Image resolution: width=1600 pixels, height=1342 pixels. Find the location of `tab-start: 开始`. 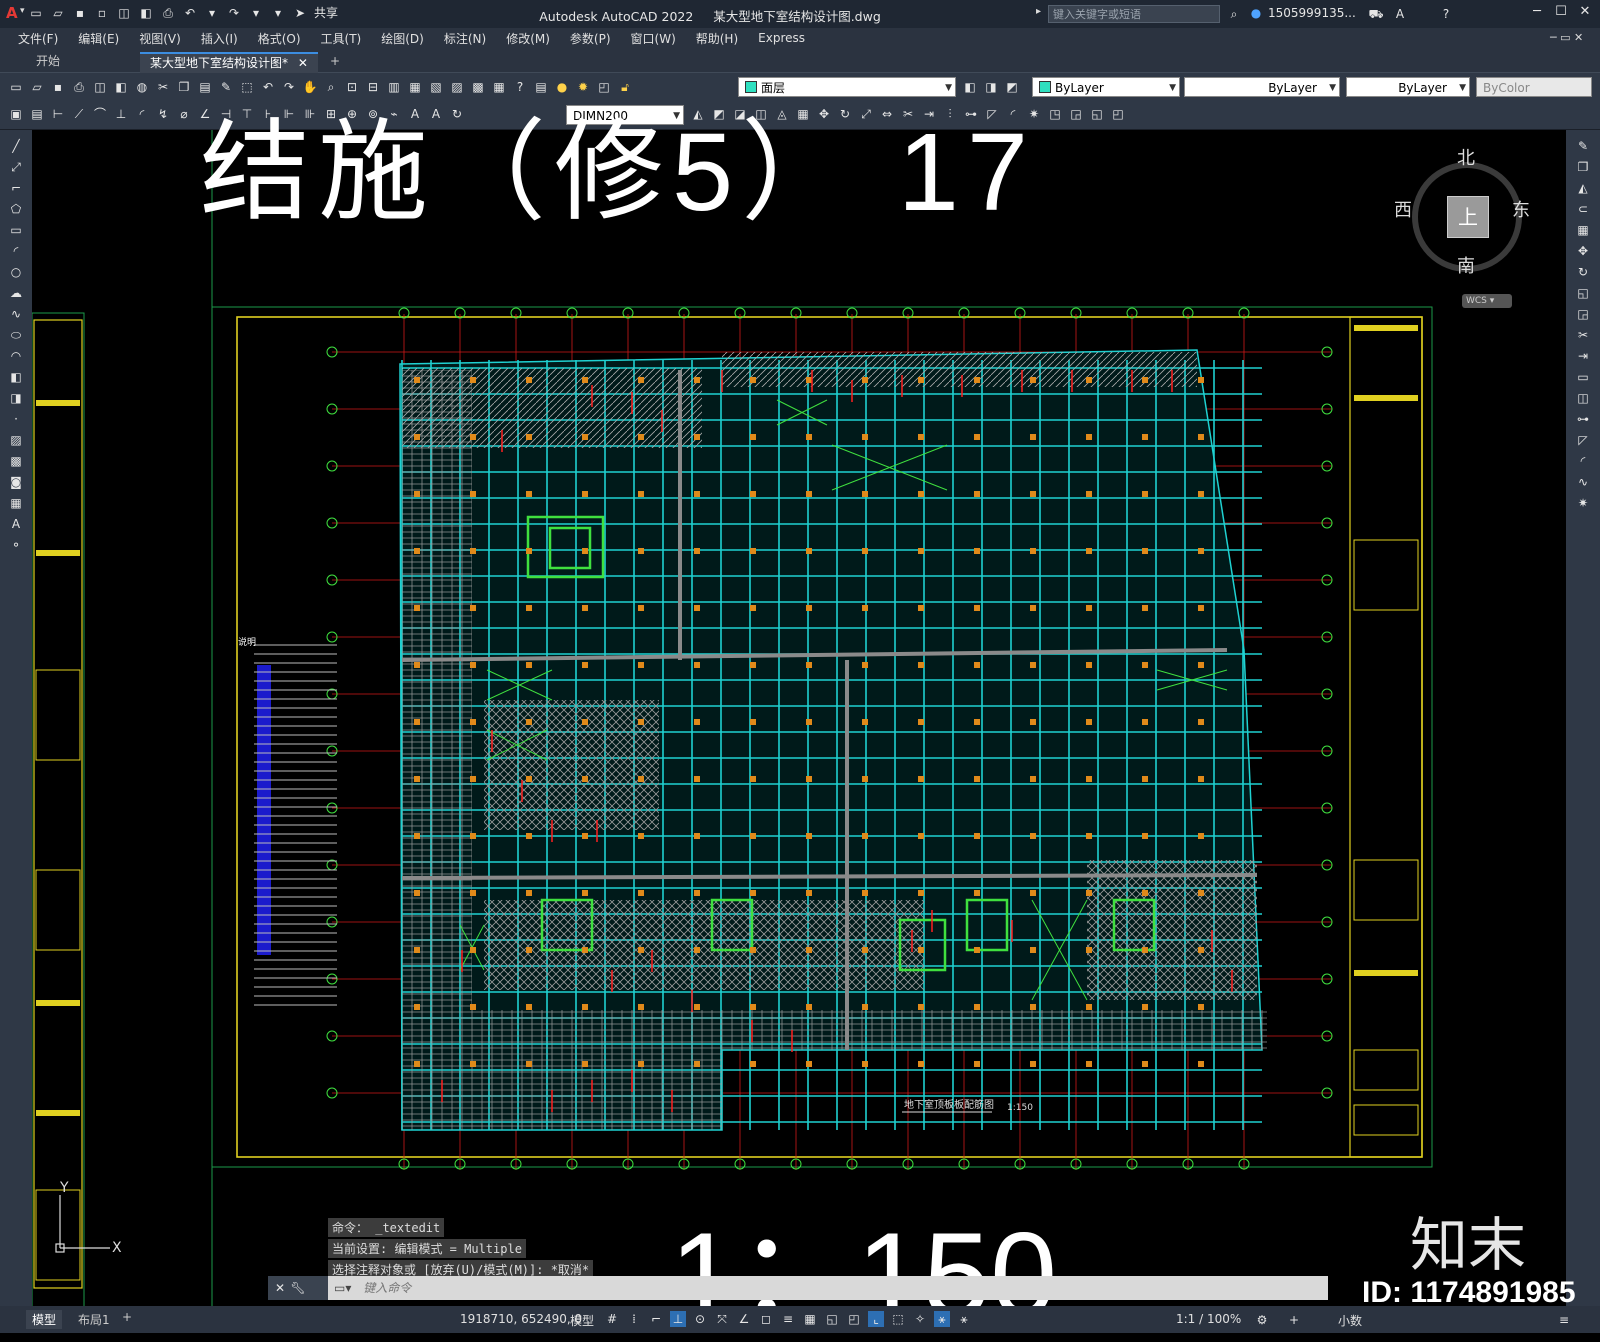

tab-start: 开始 is located at coordinates (48, 61).